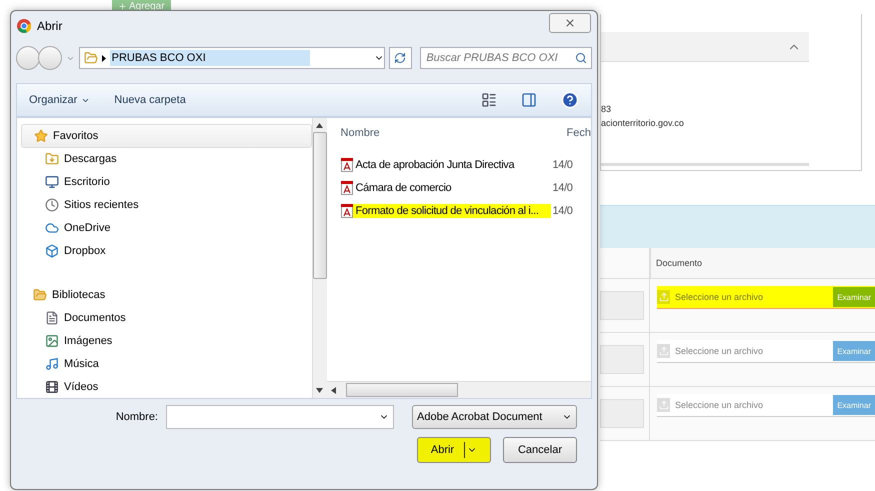 This screenshot has width=875, height=491. I want to click on column-header: Fech, so click(578, 133).